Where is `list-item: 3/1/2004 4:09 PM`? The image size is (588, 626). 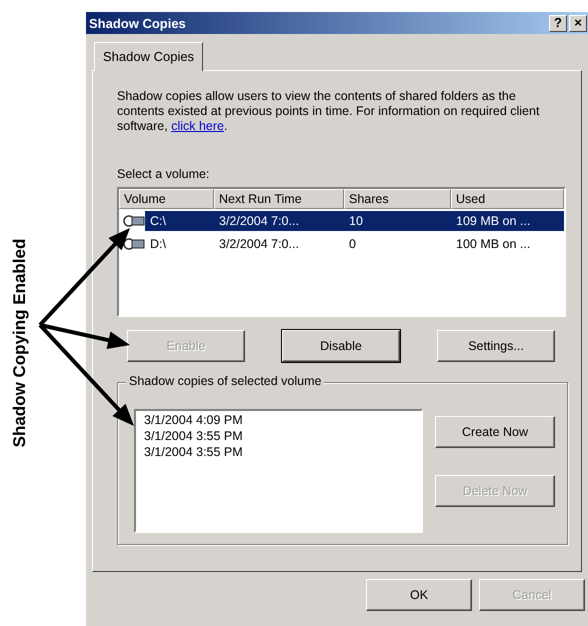
list-item: 3/1/2004 4:09 PM is located at coordinates (278, 420).